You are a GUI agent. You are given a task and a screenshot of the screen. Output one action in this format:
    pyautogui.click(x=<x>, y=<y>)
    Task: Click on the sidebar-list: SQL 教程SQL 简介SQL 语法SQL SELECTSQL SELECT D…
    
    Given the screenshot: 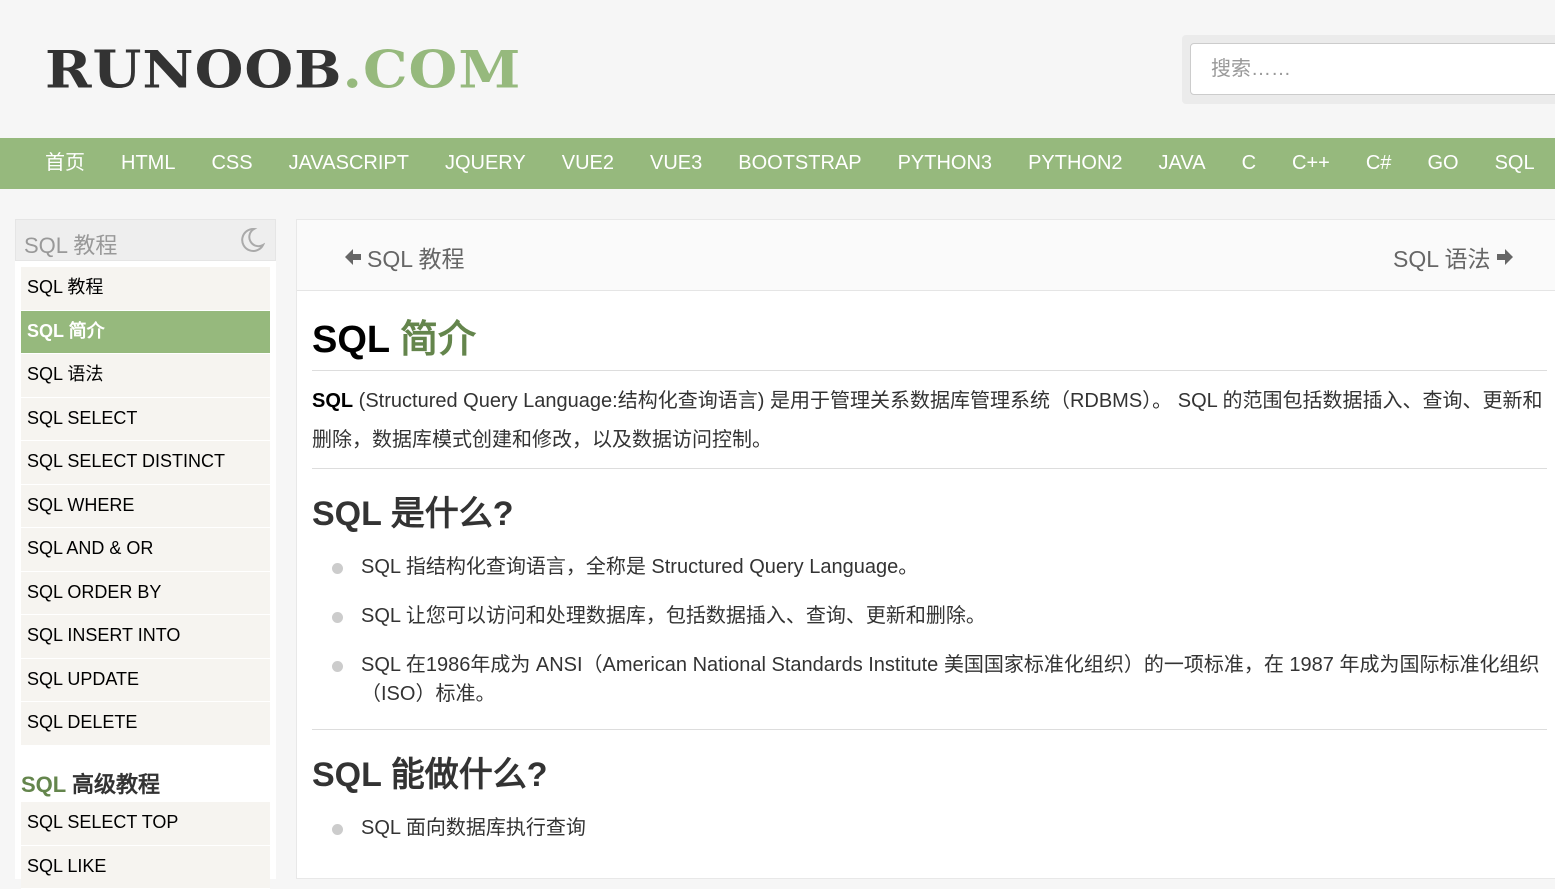 What is the action you would take?
    pyautogui.click(x=145, y=506)
    